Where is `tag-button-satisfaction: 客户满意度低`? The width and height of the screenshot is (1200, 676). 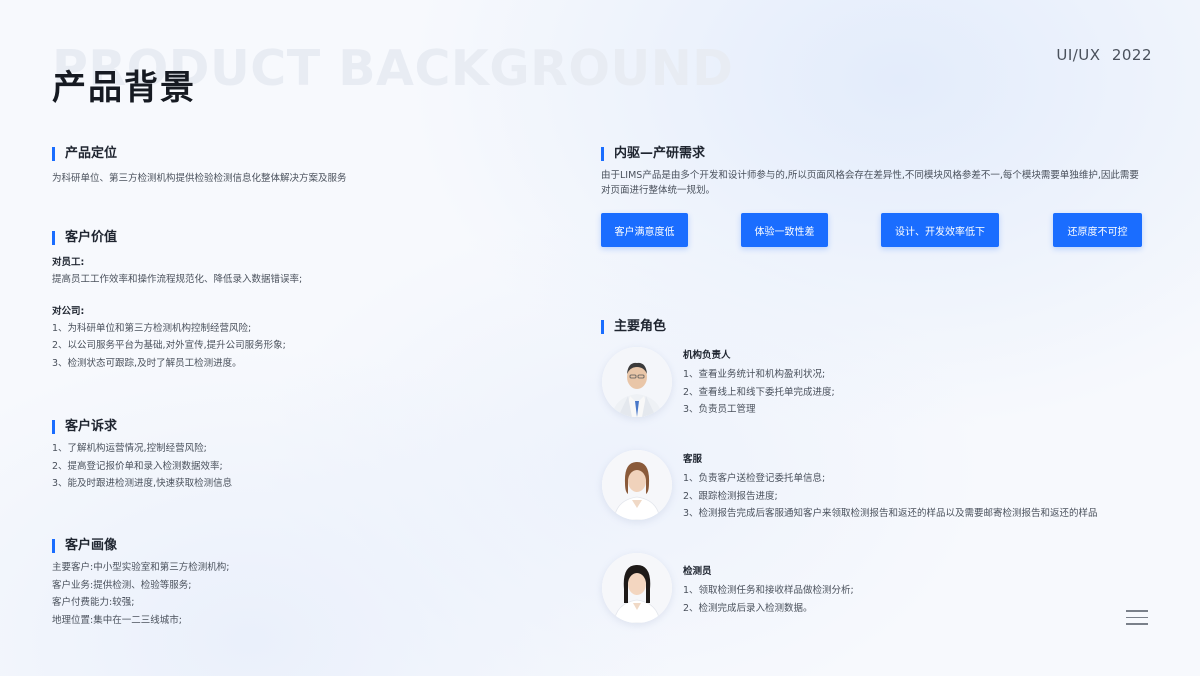 tag-button-satisfaction: 客户满意度低 is located at coordinates (644, 230).